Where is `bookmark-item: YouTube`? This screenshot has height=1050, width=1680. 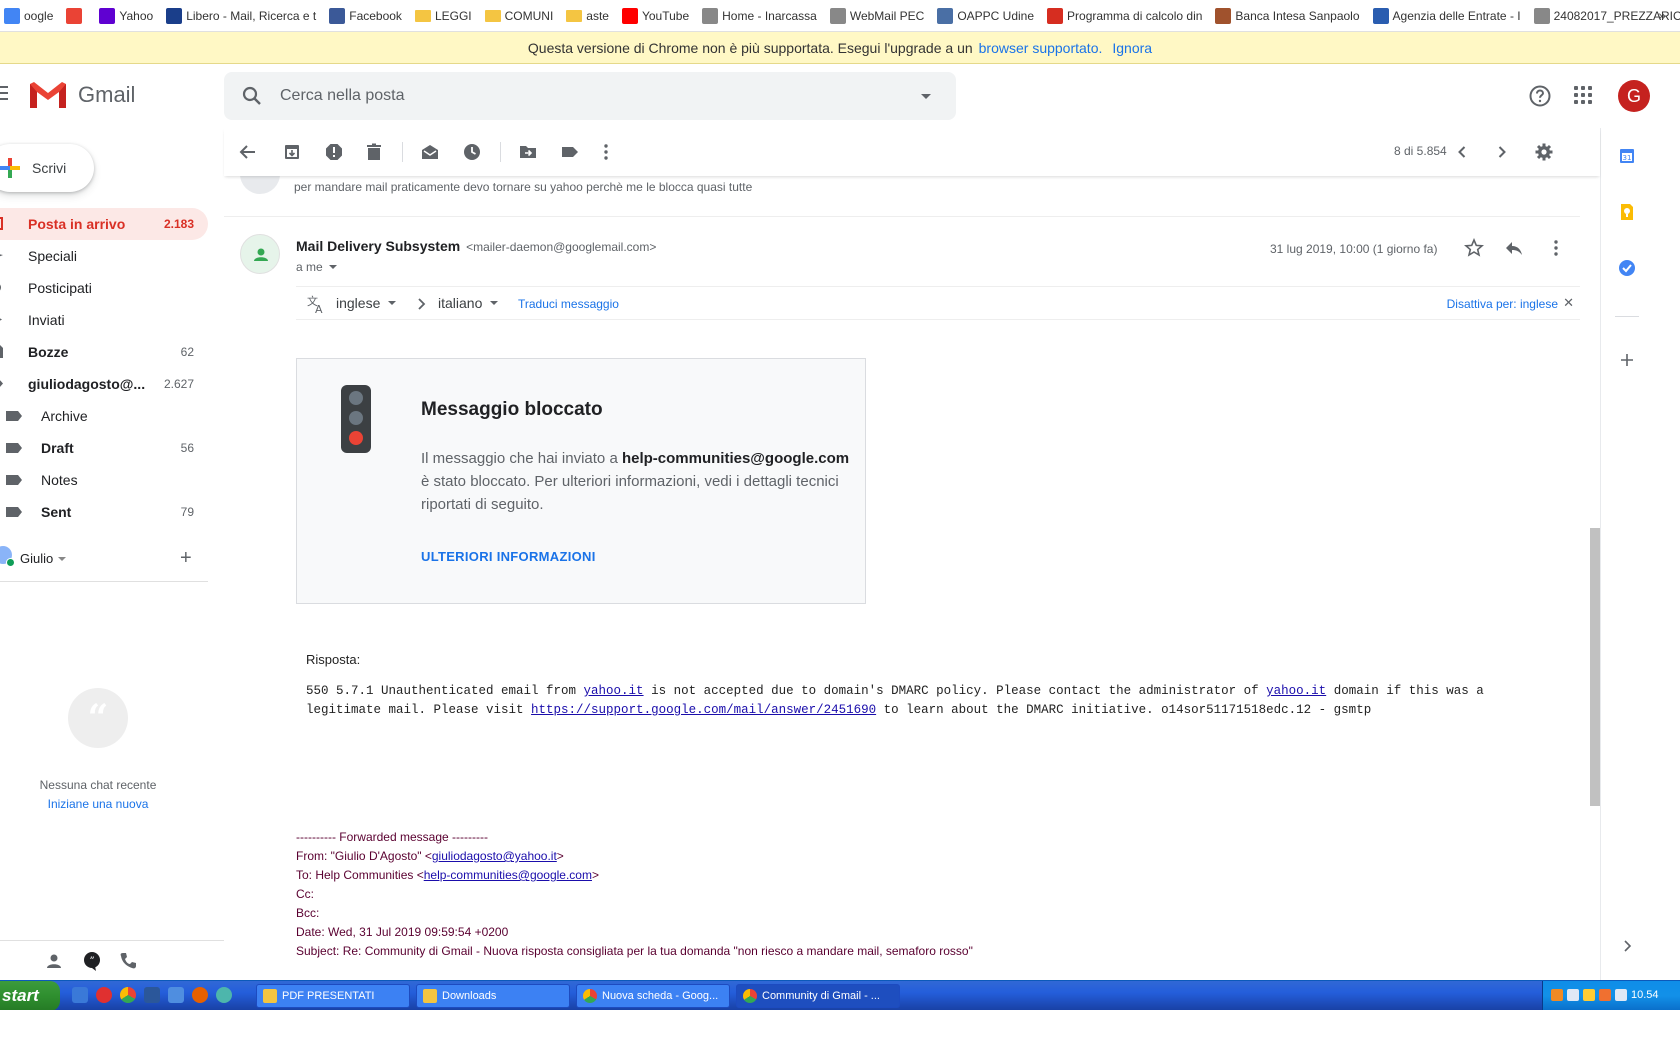 bookmark-item: YouTube is located at coordinates (658, 15).